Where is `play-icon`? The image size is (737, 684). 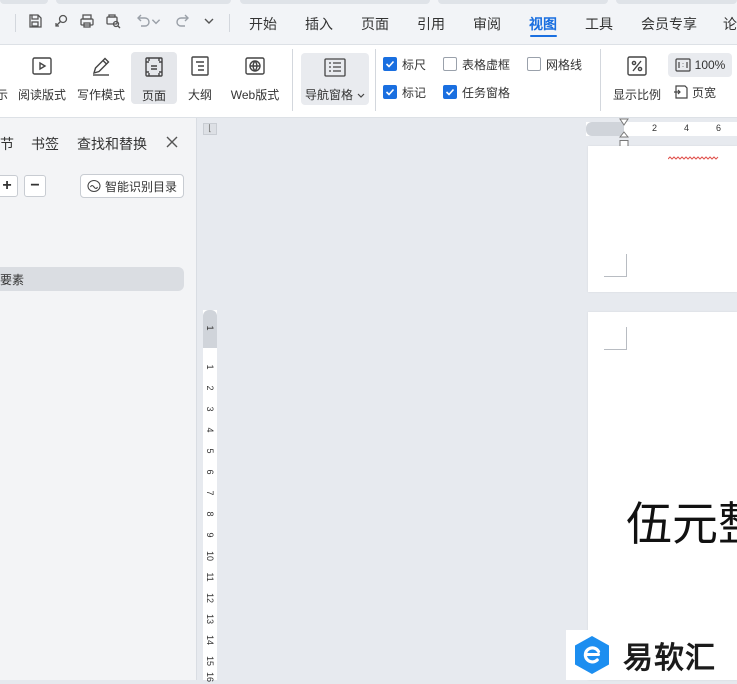
play-icon is located at coordinates (42, 66).